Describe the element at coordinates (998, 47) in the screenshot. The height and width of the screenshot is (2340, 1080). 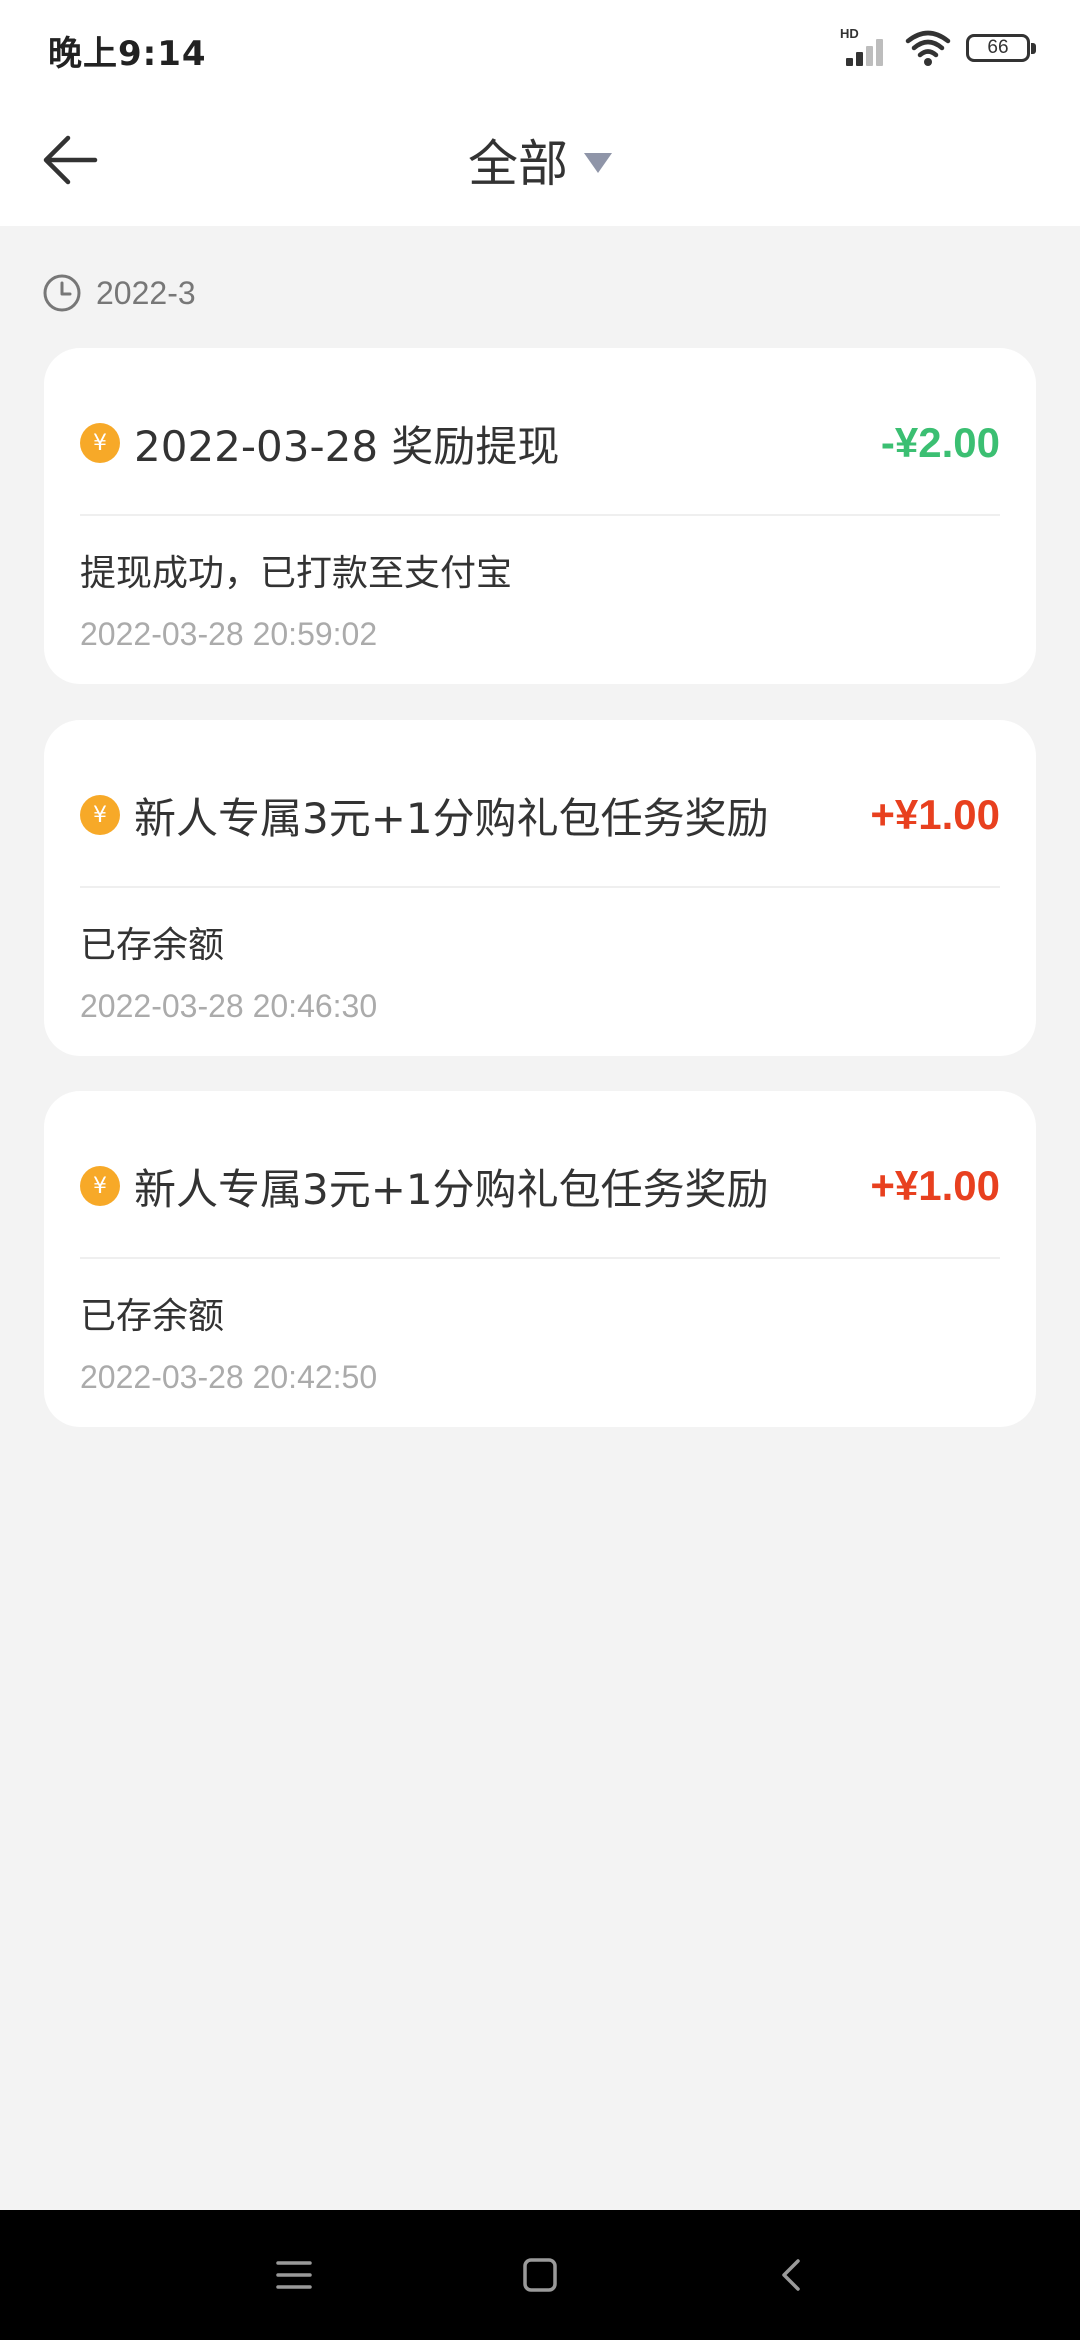
I see `battery-level: 66` at that location.